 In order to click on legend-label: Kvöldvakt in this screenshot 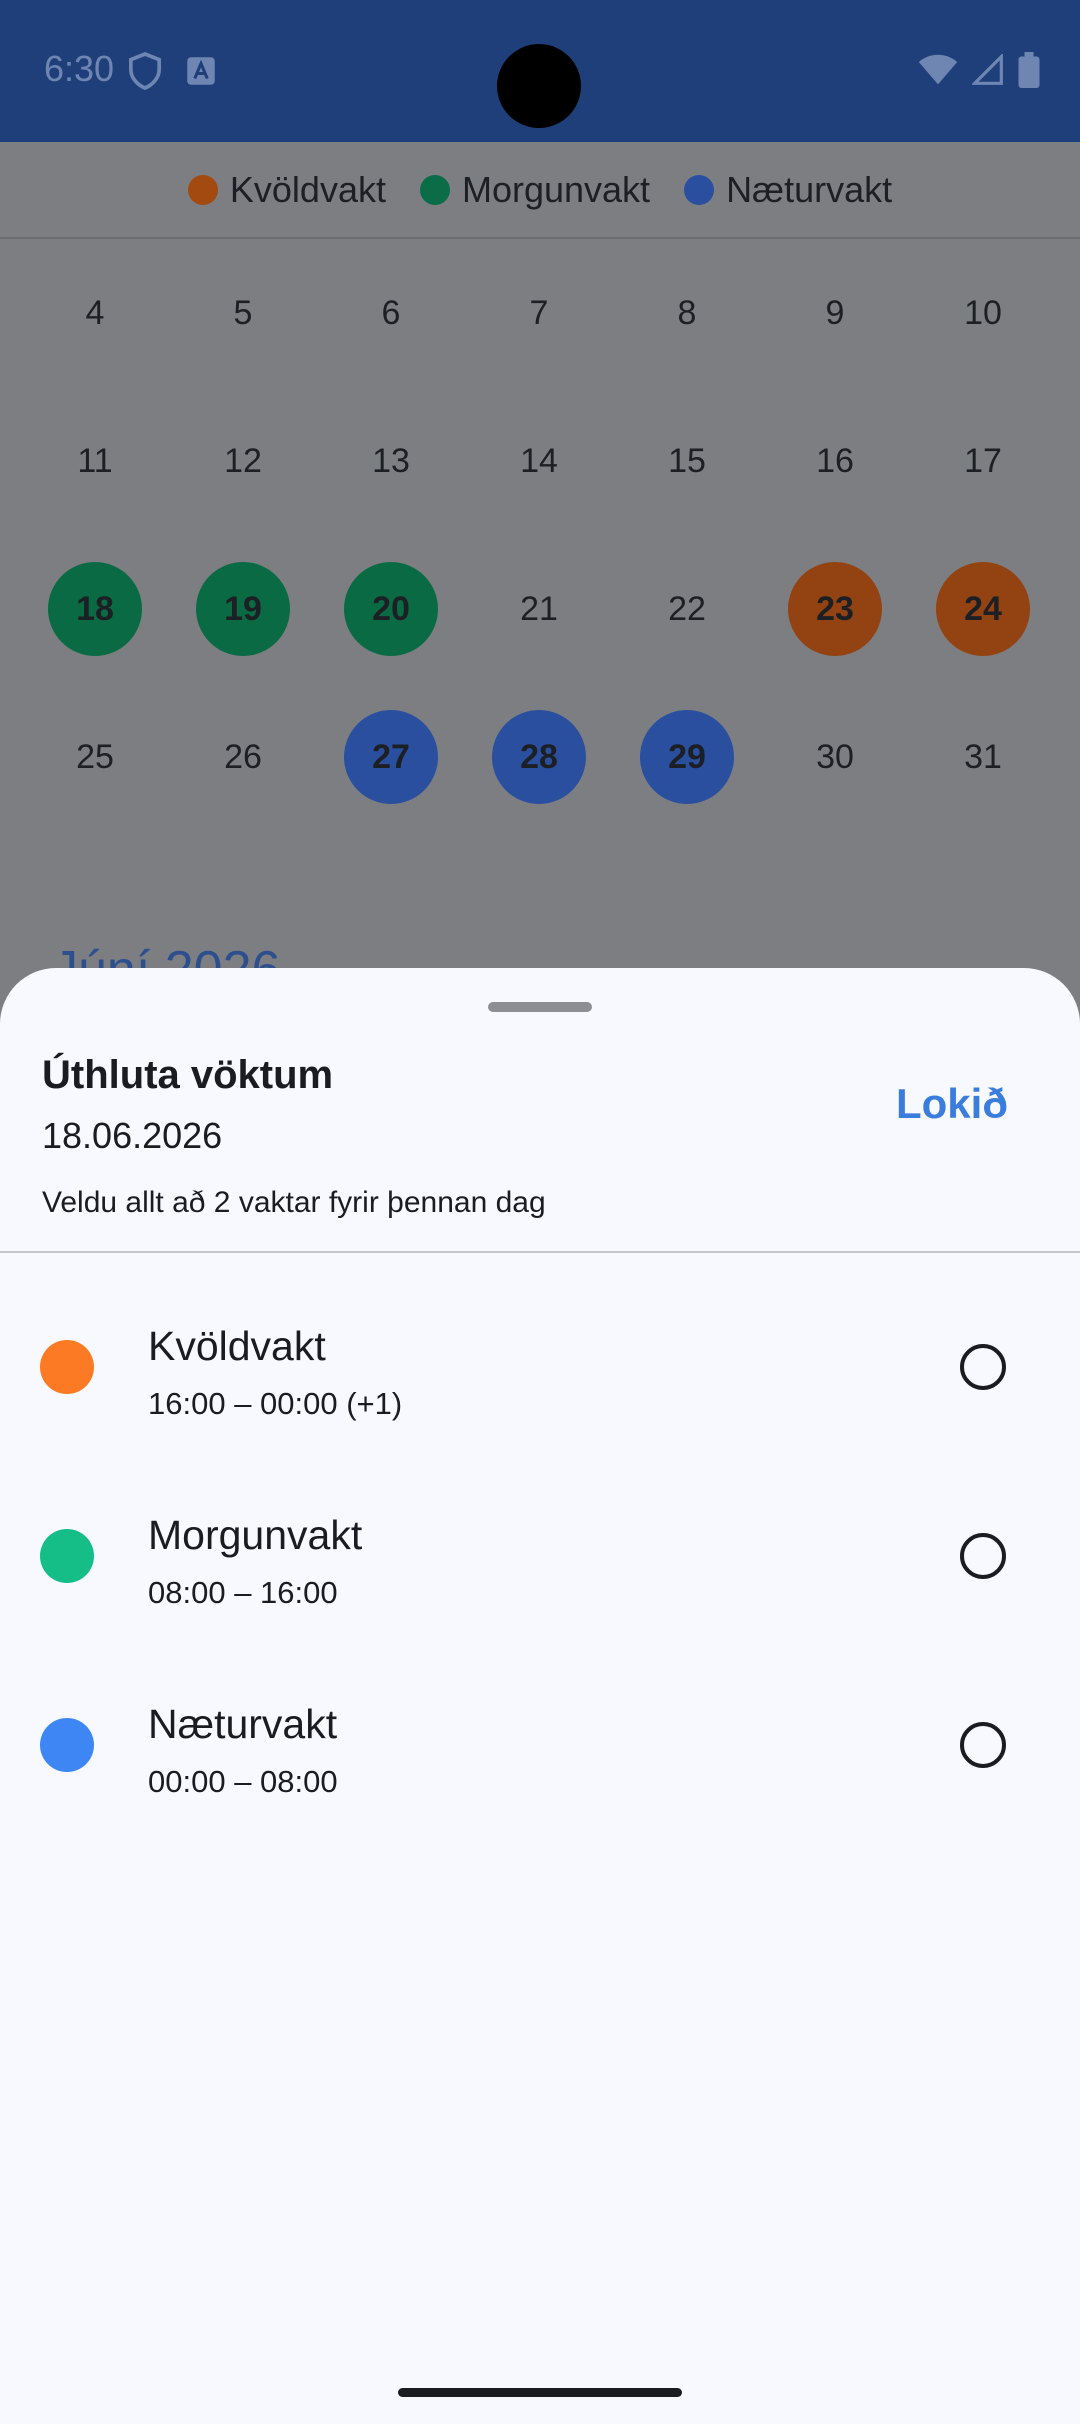, I will do `click(307, 189)`.